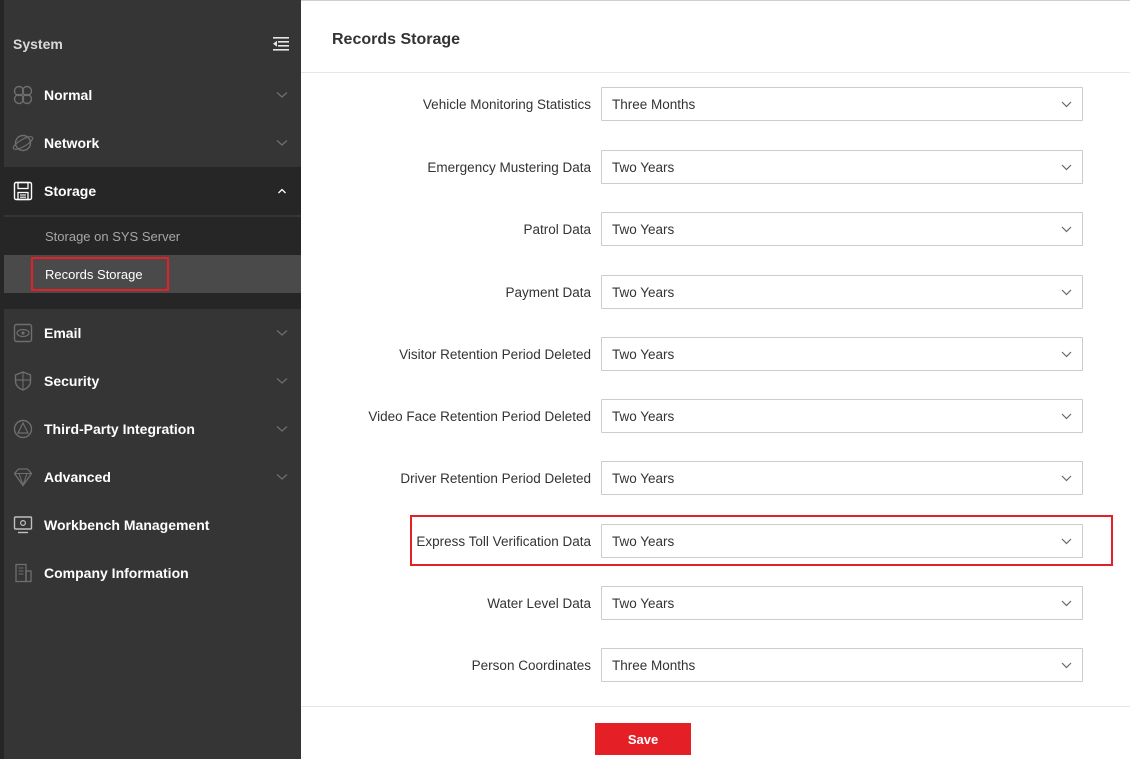  Describe the element at coordinates (23, 333) in the screenshot. I see `email-icon` at that location.